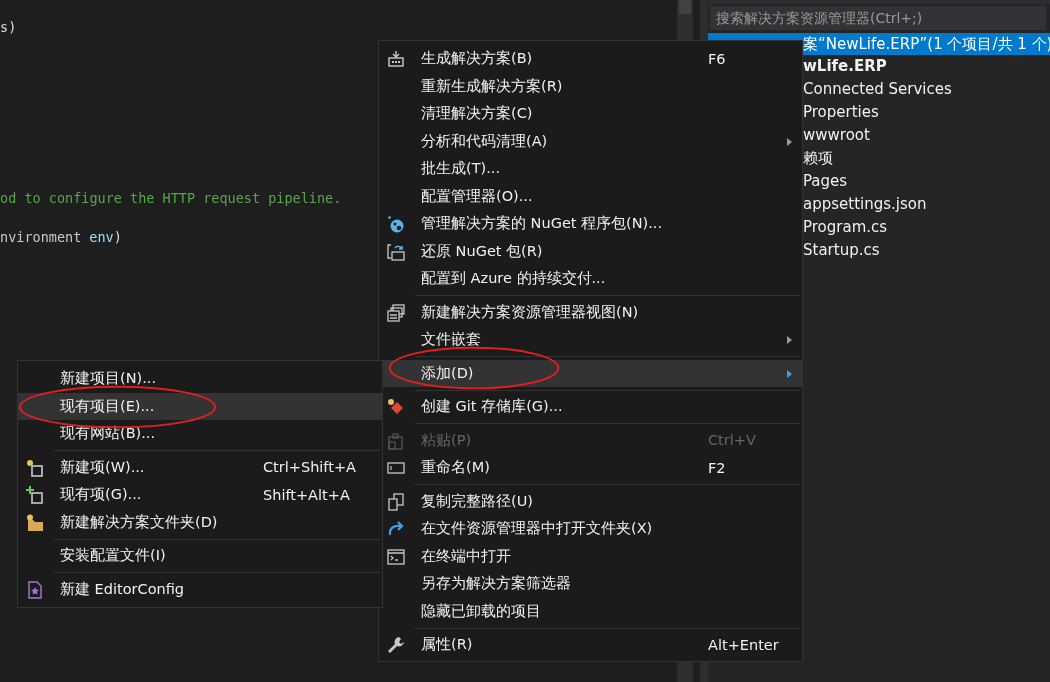 The height and width of the screenshot is (682, 1050). What do you see at coordinates (590, 141) in the screenshot?
I see `menu-item: 分析和代码清理(A)` at bounding box center [590, 141].